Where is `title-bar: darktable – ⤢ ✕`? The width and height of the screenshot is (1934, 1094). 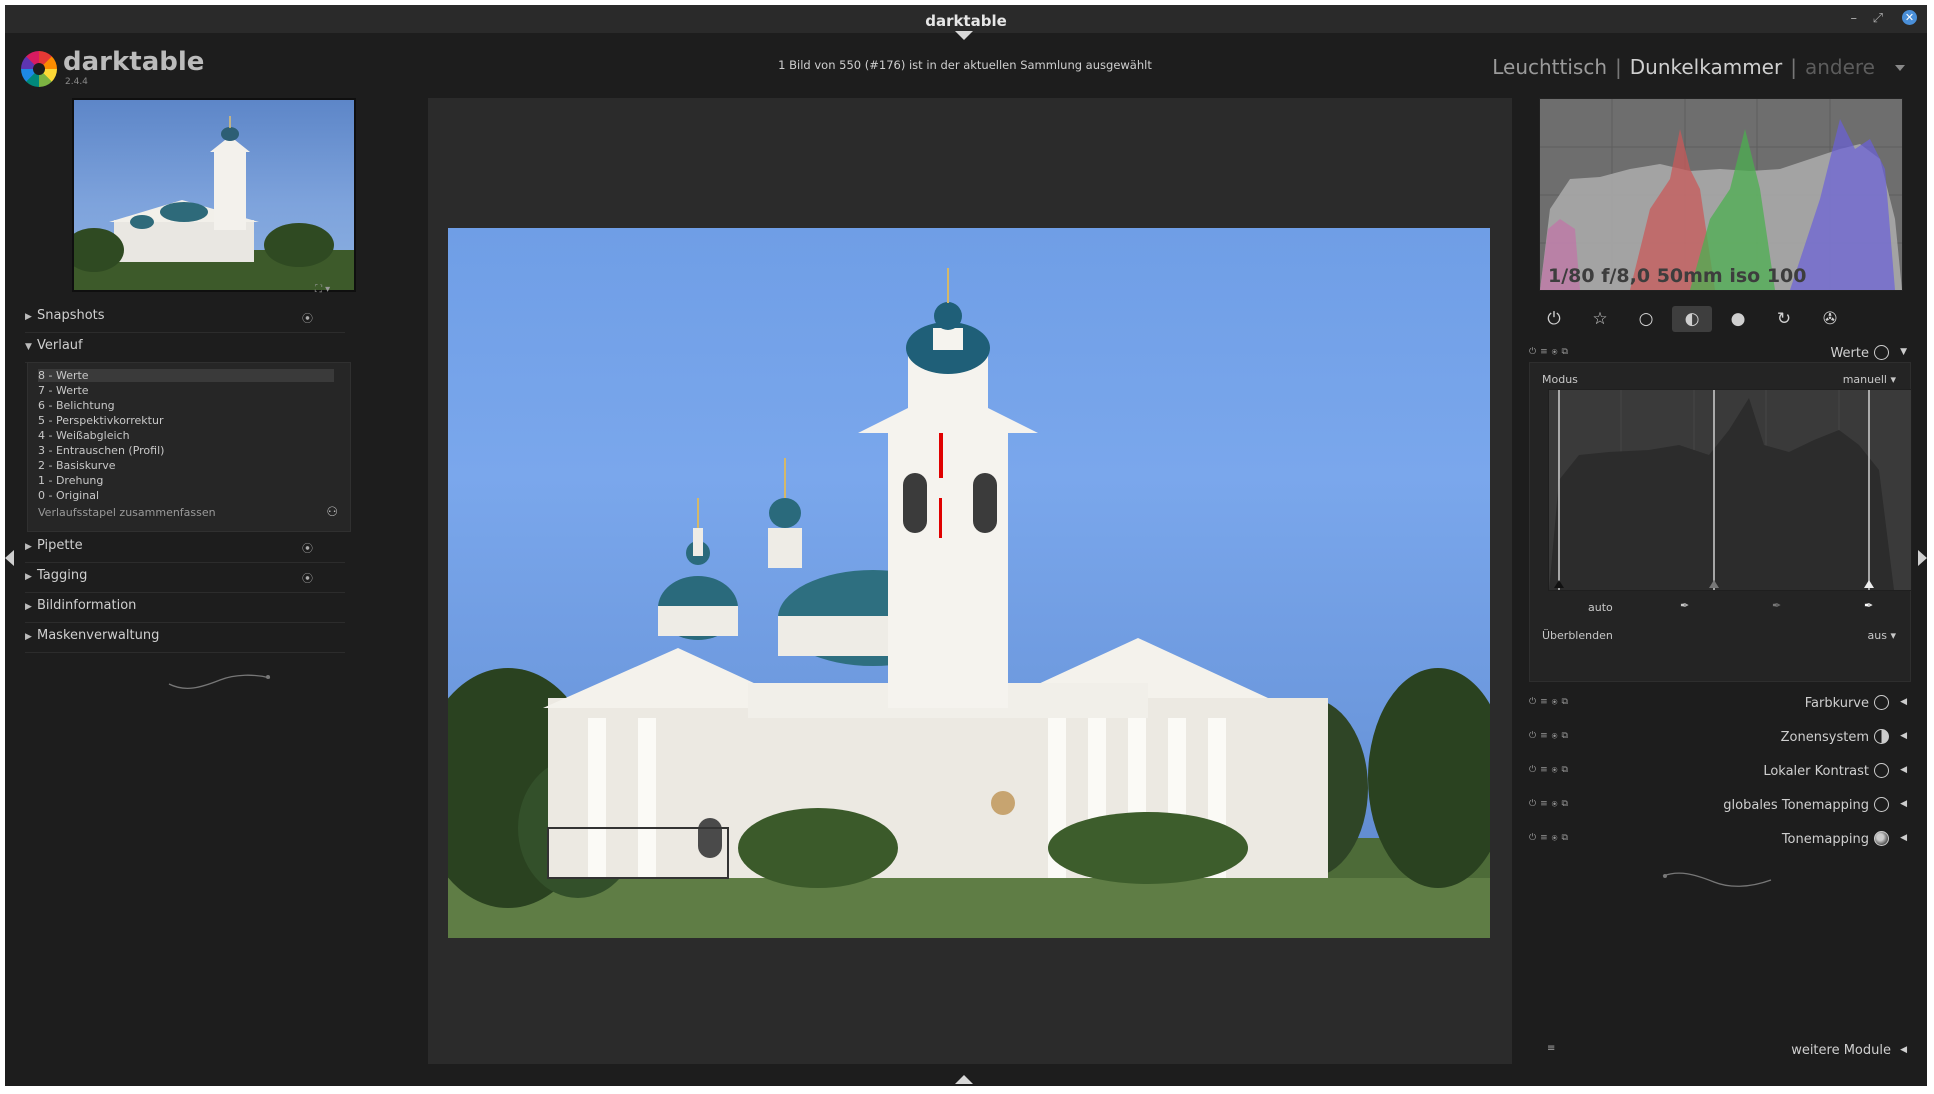
title-bar: darktable – ⤢ ✕ is located at coordinates (966, 19).